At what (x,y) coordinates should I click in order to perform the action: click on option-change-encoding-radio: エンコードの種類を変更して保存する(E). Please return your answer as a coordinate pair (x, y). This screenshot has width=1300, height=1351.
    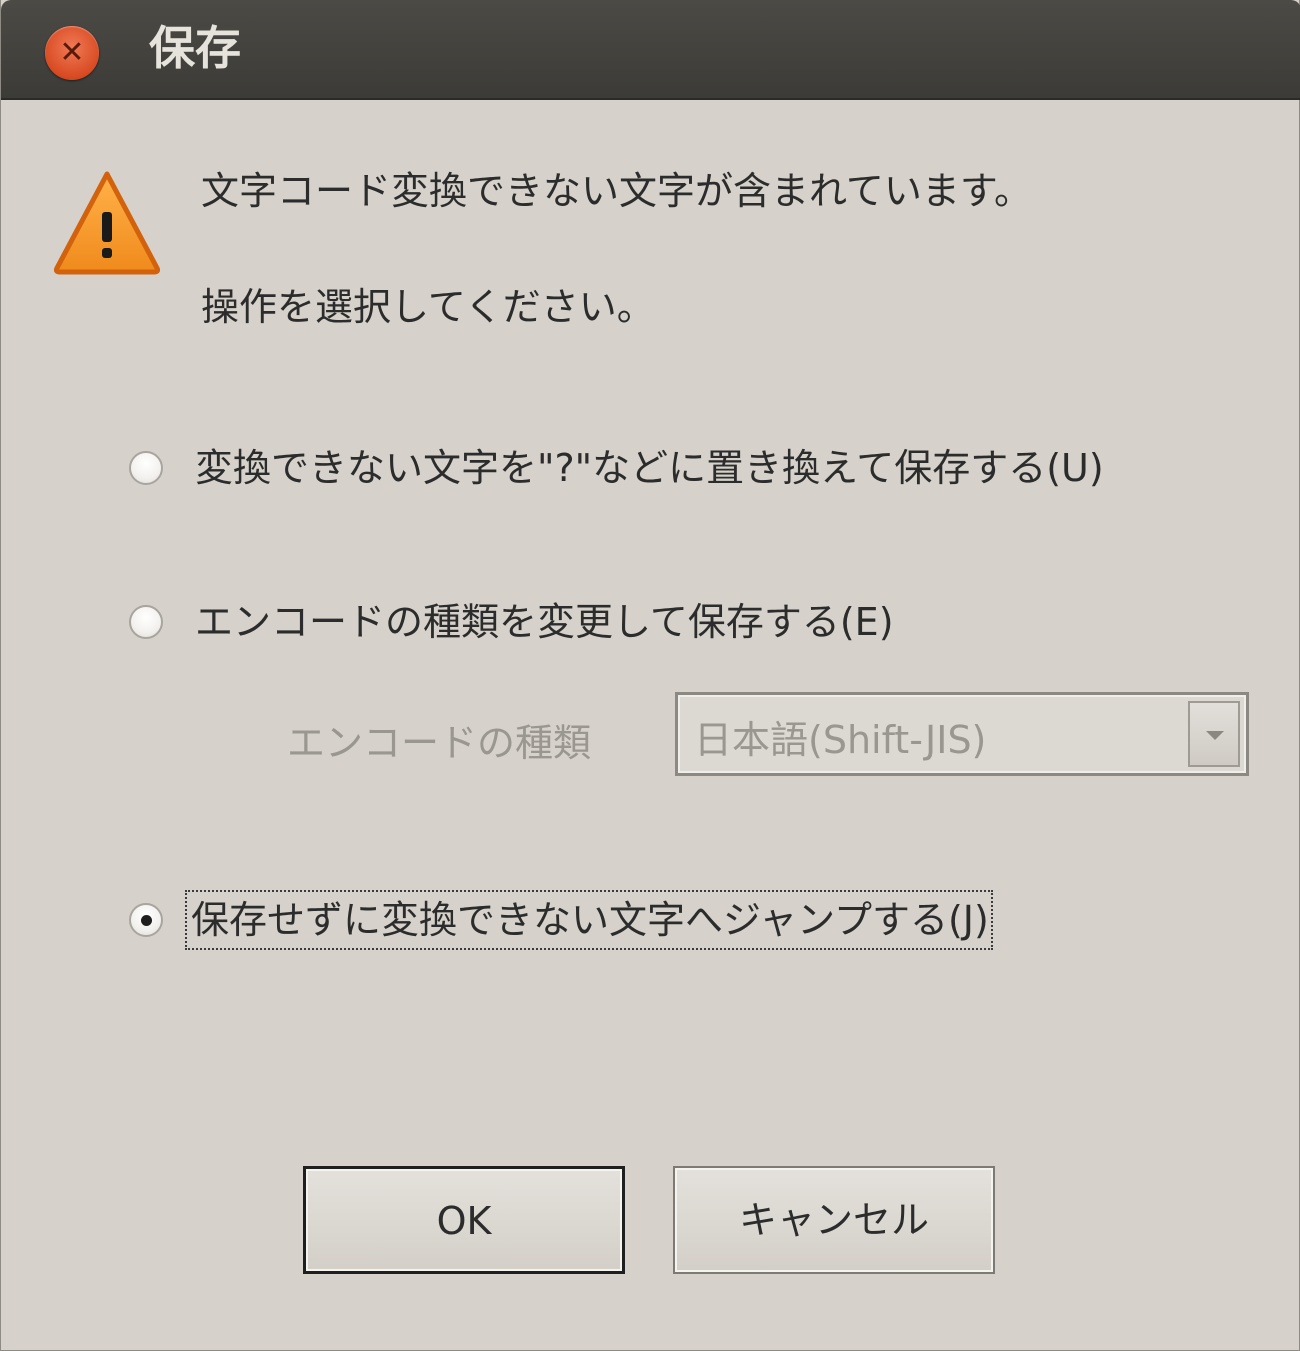
    Looking at the image, I should click on (513, 622).